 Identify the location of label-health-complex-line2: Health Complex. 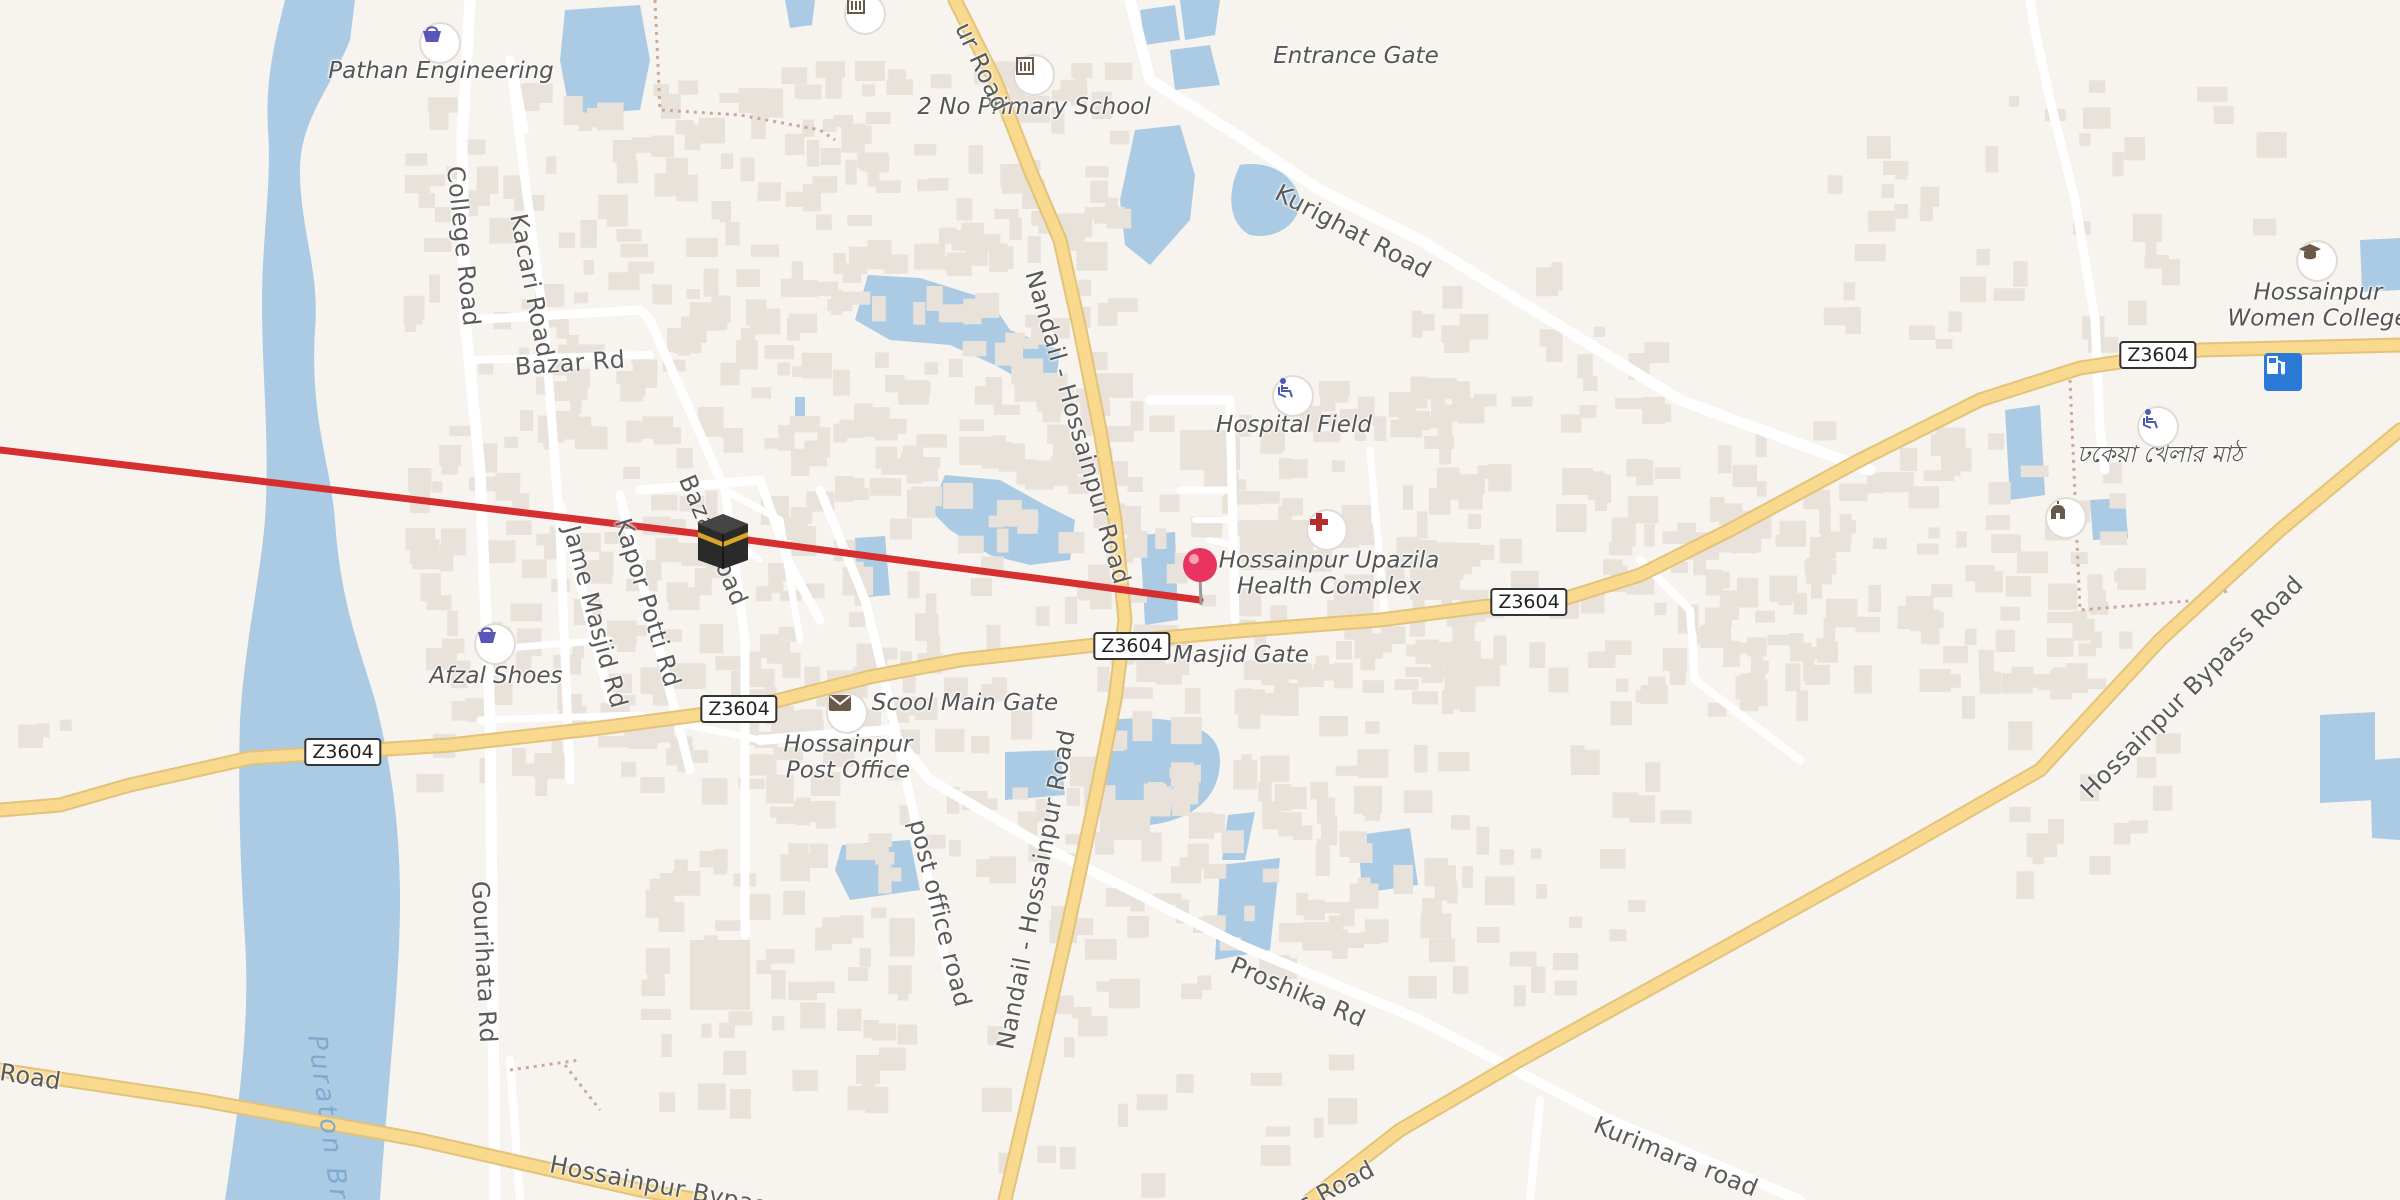
(1329, 587).